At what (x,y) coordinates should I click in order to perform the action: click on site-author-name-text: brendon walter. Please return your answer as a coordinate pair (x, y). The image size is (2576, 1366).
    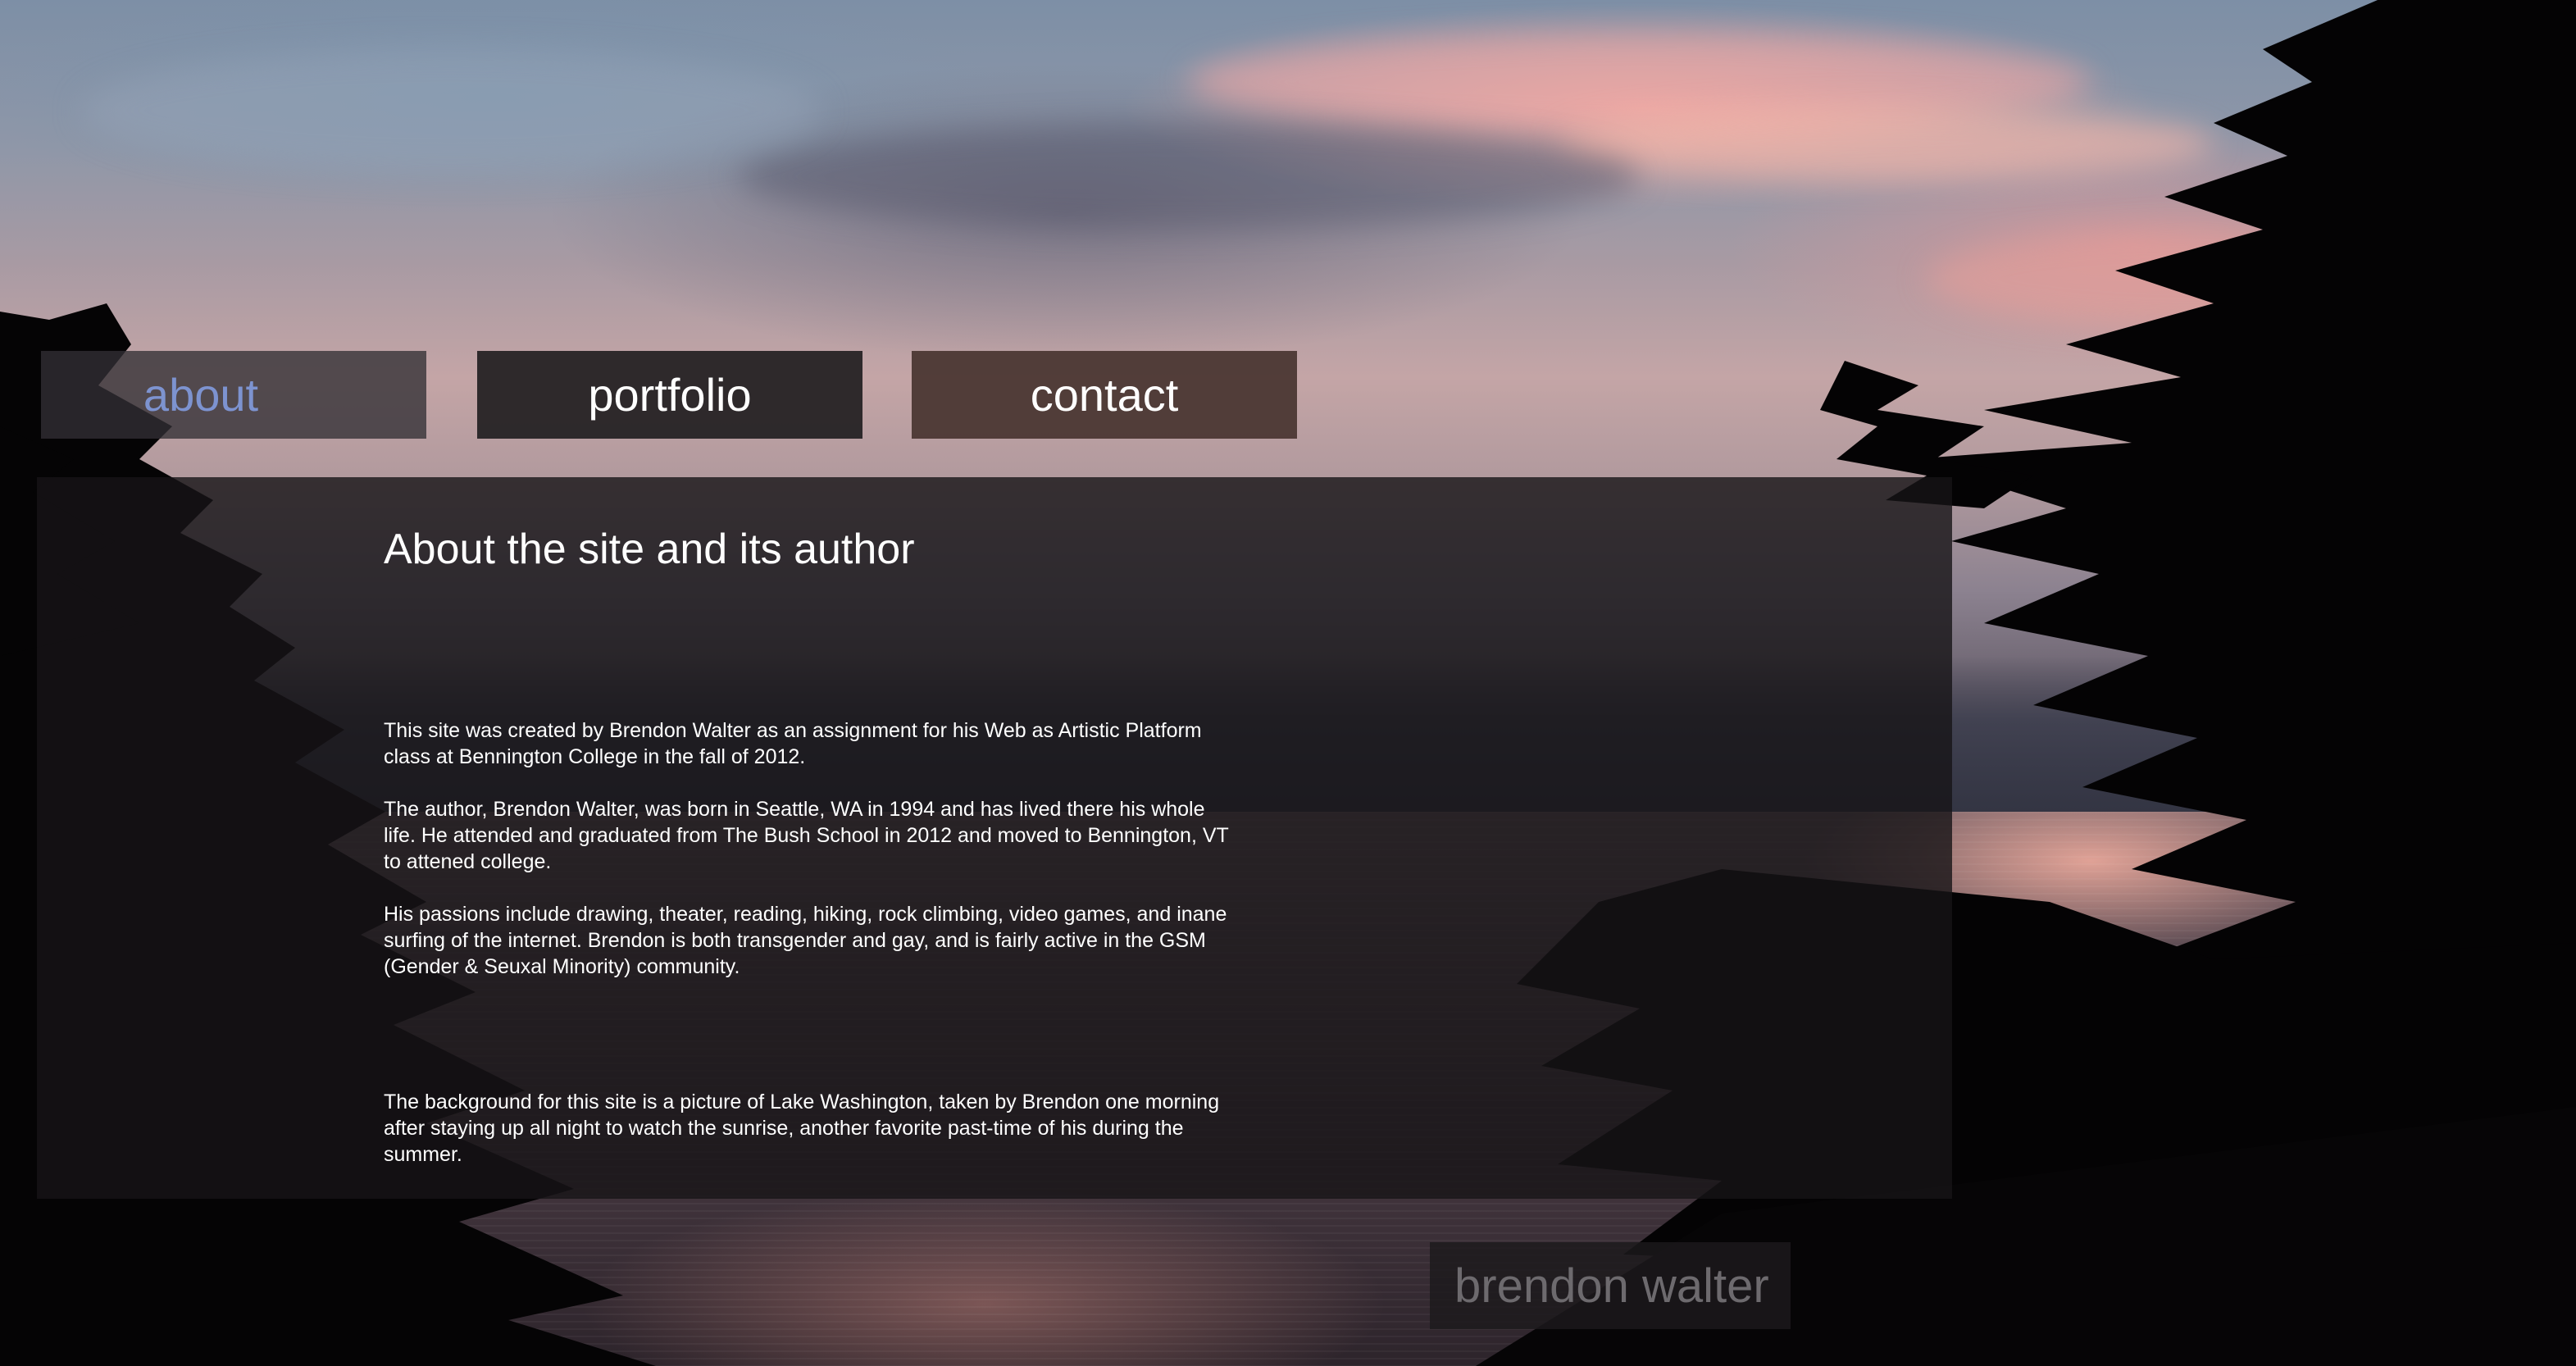
    Looking at the image, I should click on (1611, 1286).